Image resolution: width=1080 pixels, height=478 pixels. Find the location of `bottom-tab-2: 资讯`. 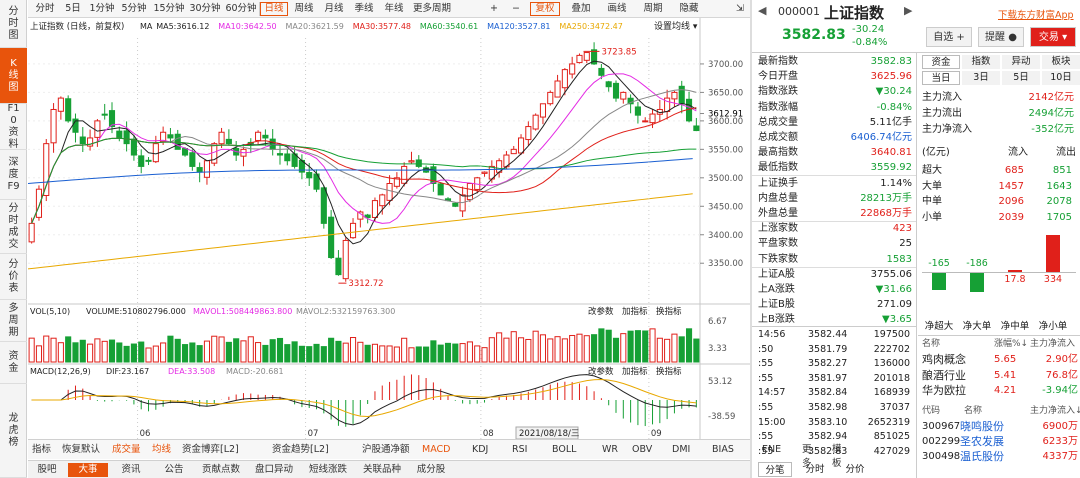

bottom-tab-2: 资讯 is located at coordinates (131, 470).